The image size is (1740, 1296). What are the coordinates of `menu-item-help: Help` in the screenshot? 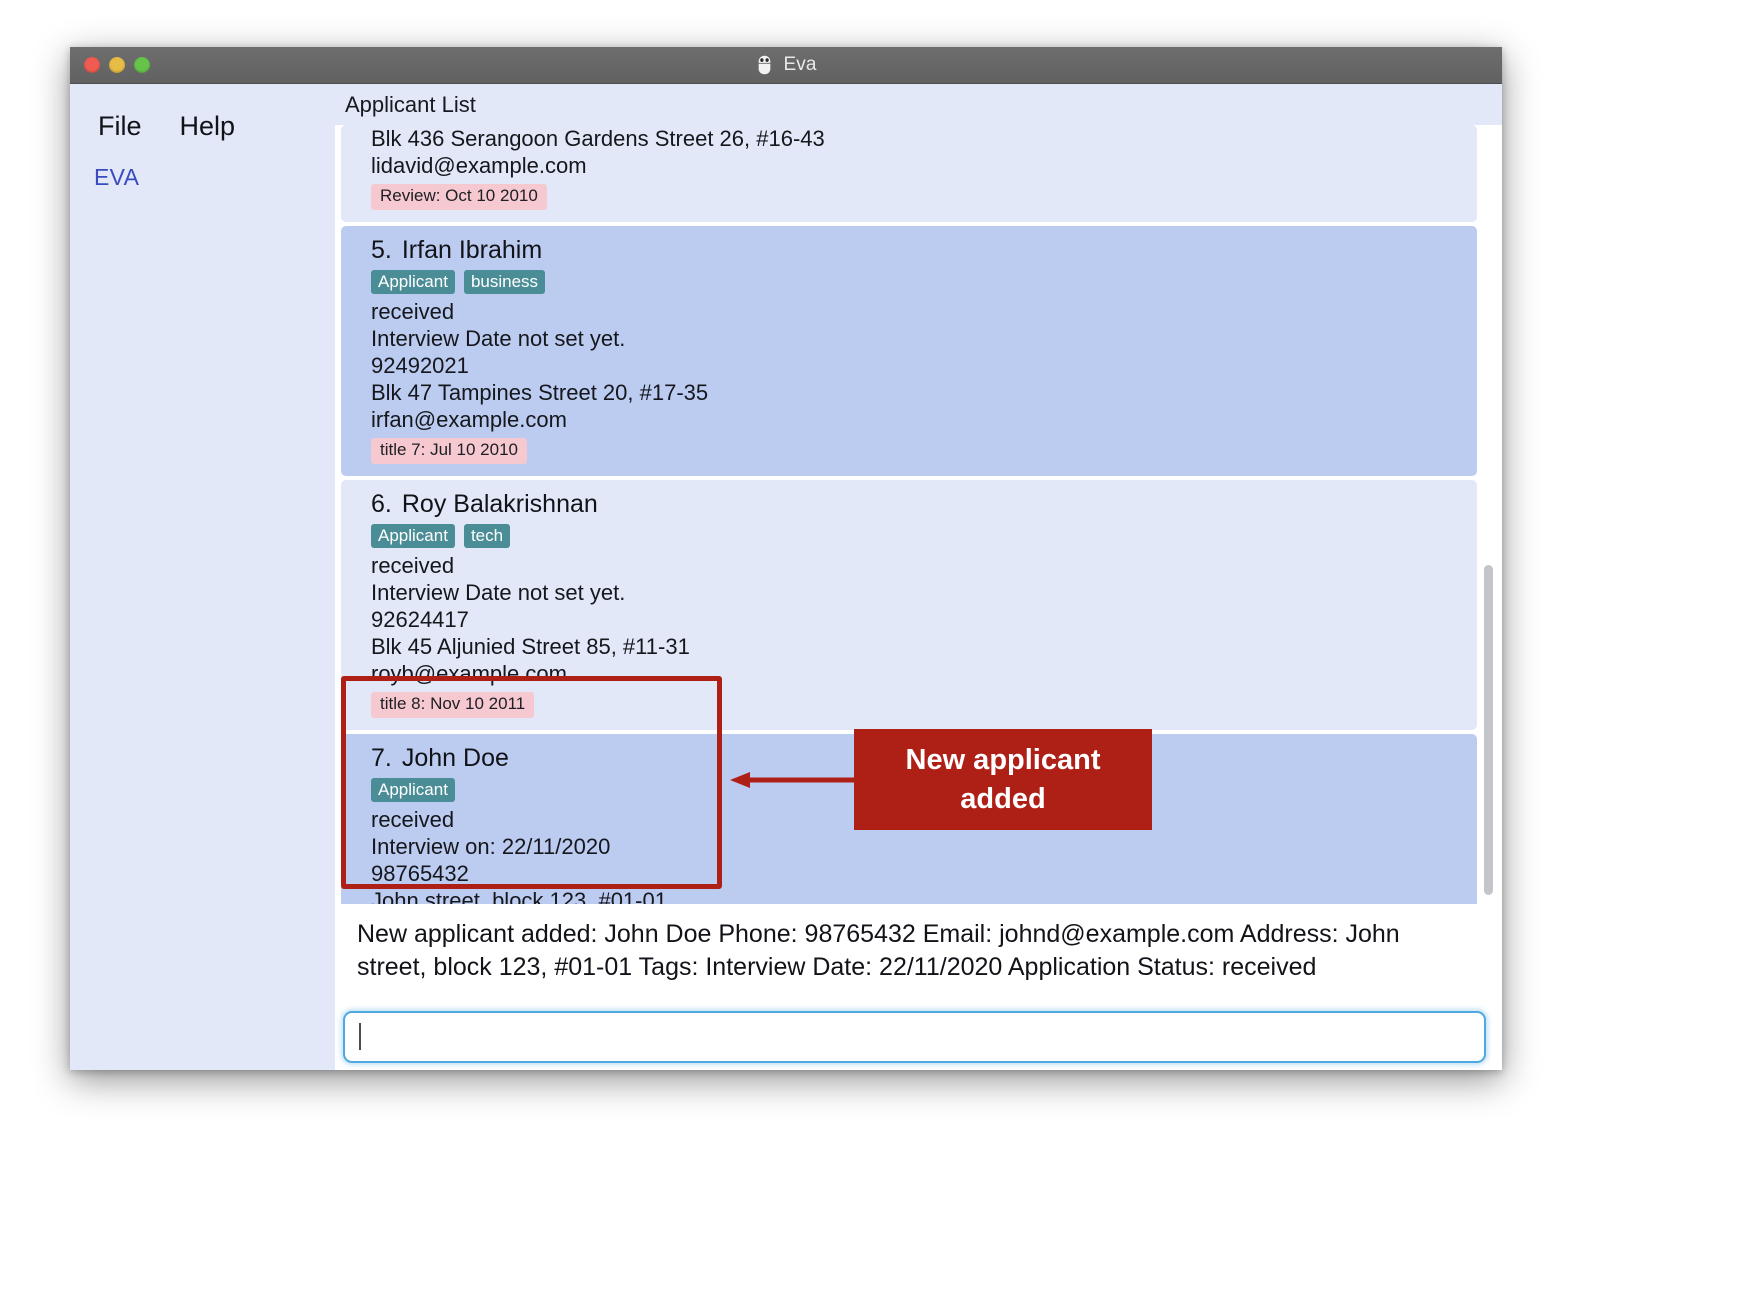 It's located at (208, 126).